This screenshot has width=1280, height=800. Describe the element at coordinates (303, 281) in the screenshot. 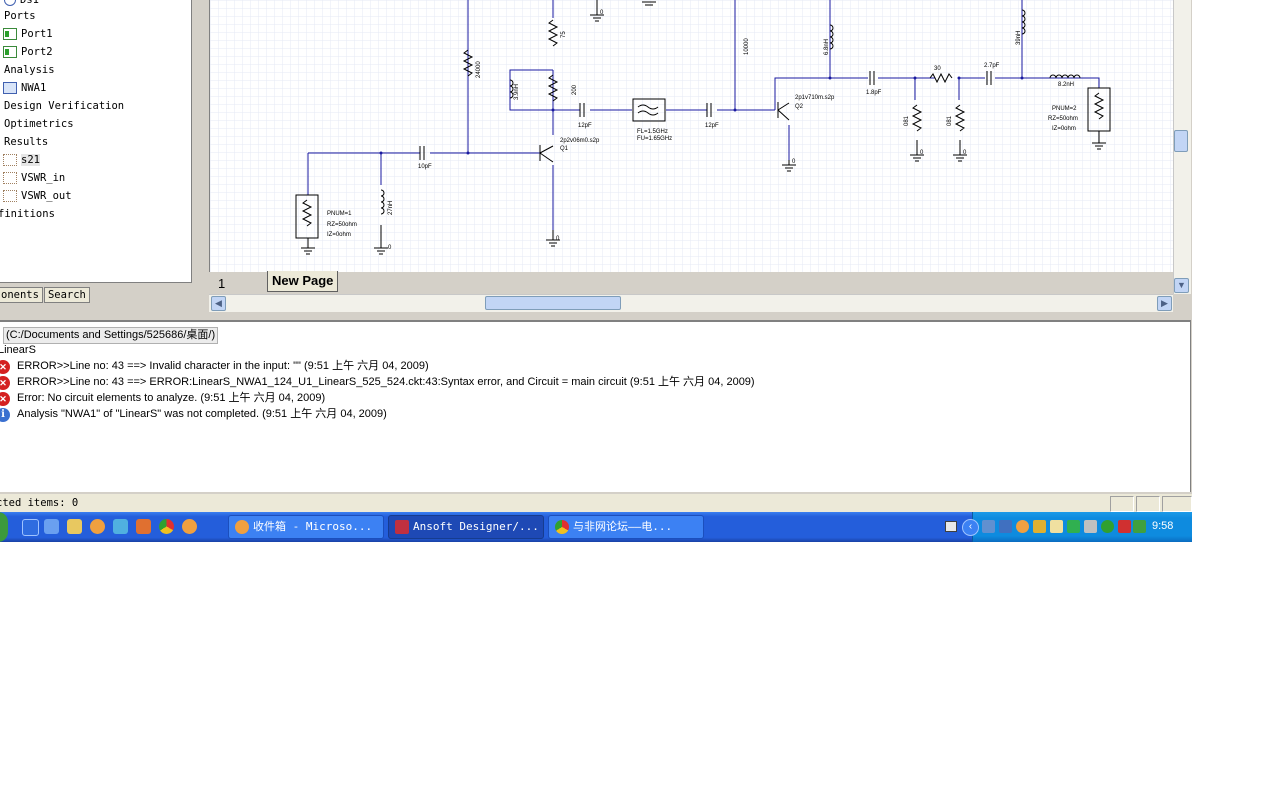

I see `tab-new-page: New Page` at that location.